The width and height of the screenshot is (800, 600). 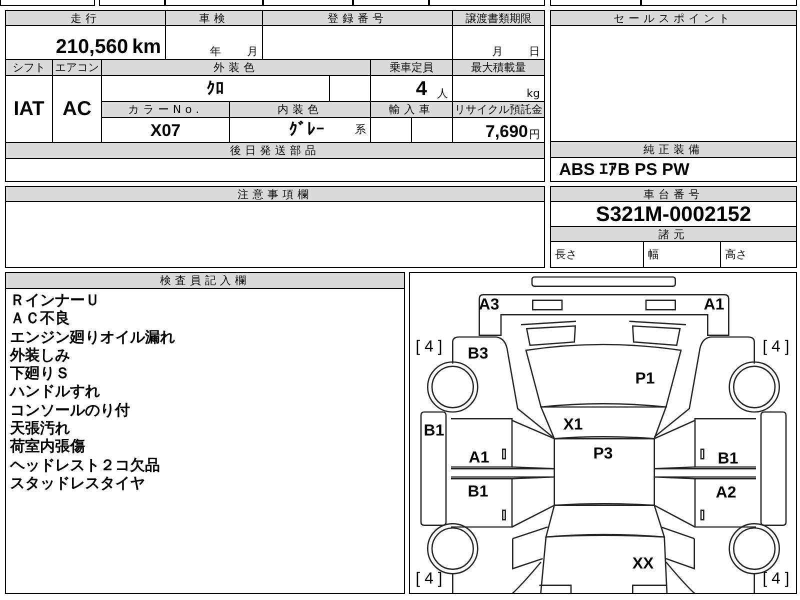 I want to click on field-label: 諸元, so click(x=673, y=234).